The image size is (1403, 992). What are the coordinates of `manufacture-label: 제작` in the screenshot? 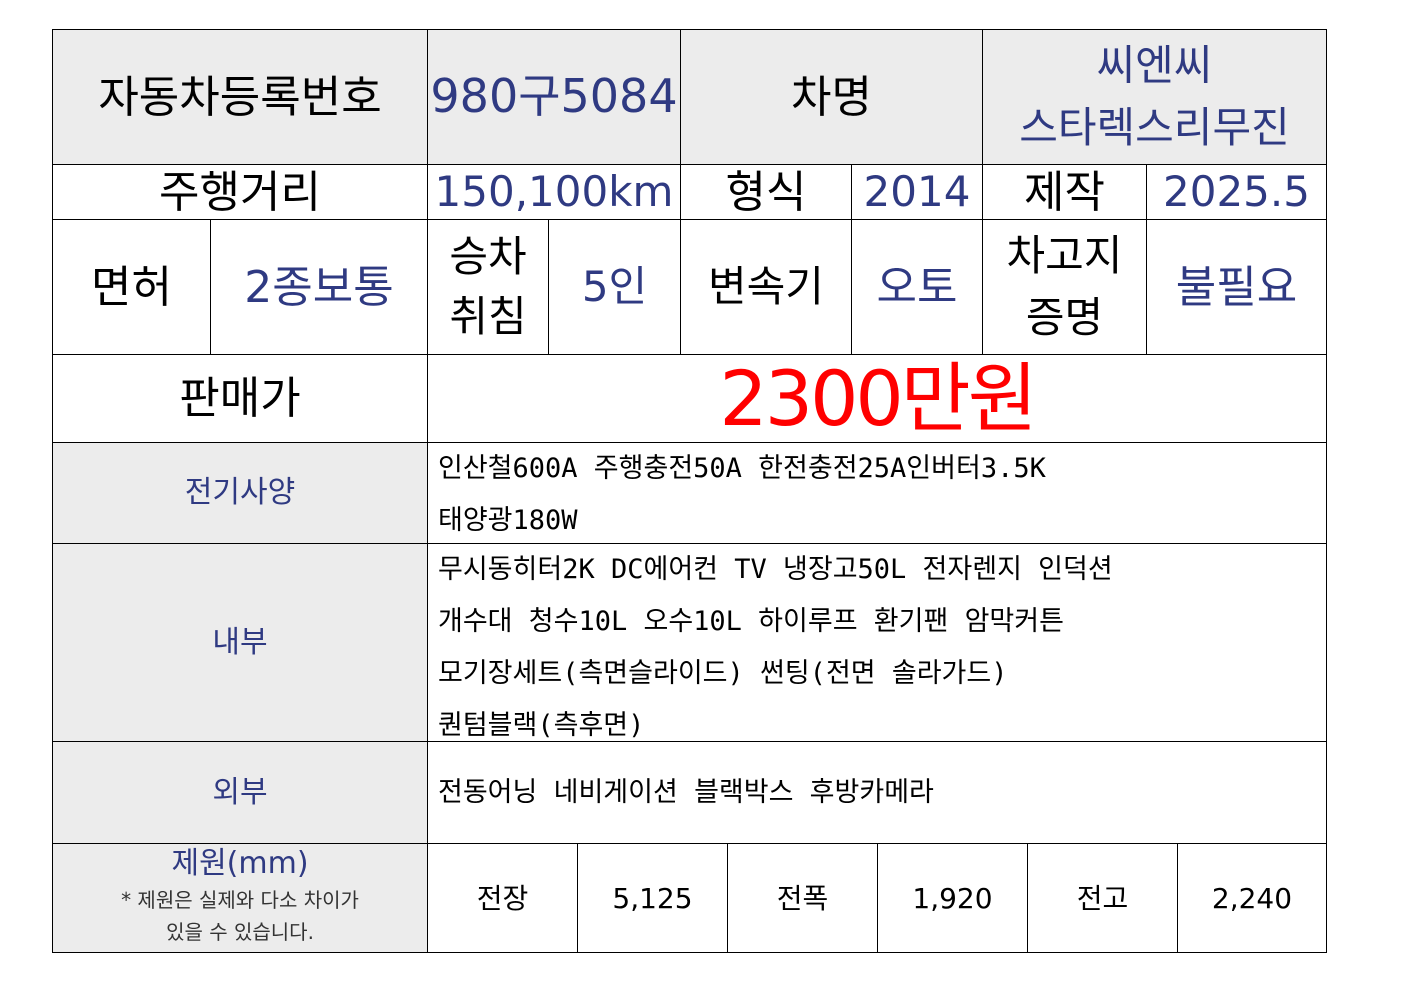 It's located at (1064, 192).